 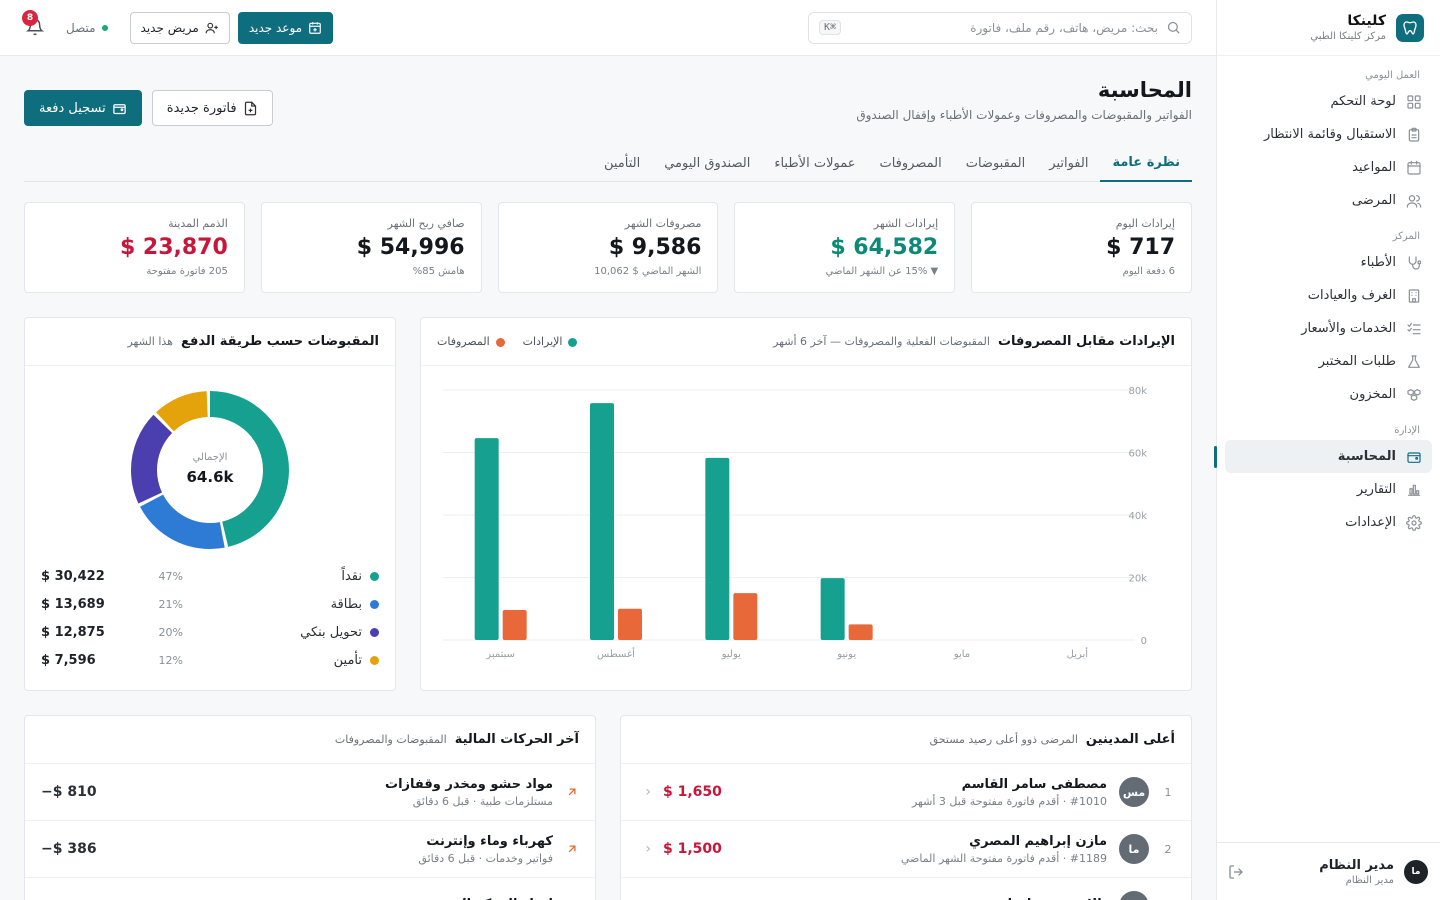 What do you see at coordinates (1328, 200) in the screenshot?
I see `sidebar-item-users: المرضى` at bounding box center [1328, 200].